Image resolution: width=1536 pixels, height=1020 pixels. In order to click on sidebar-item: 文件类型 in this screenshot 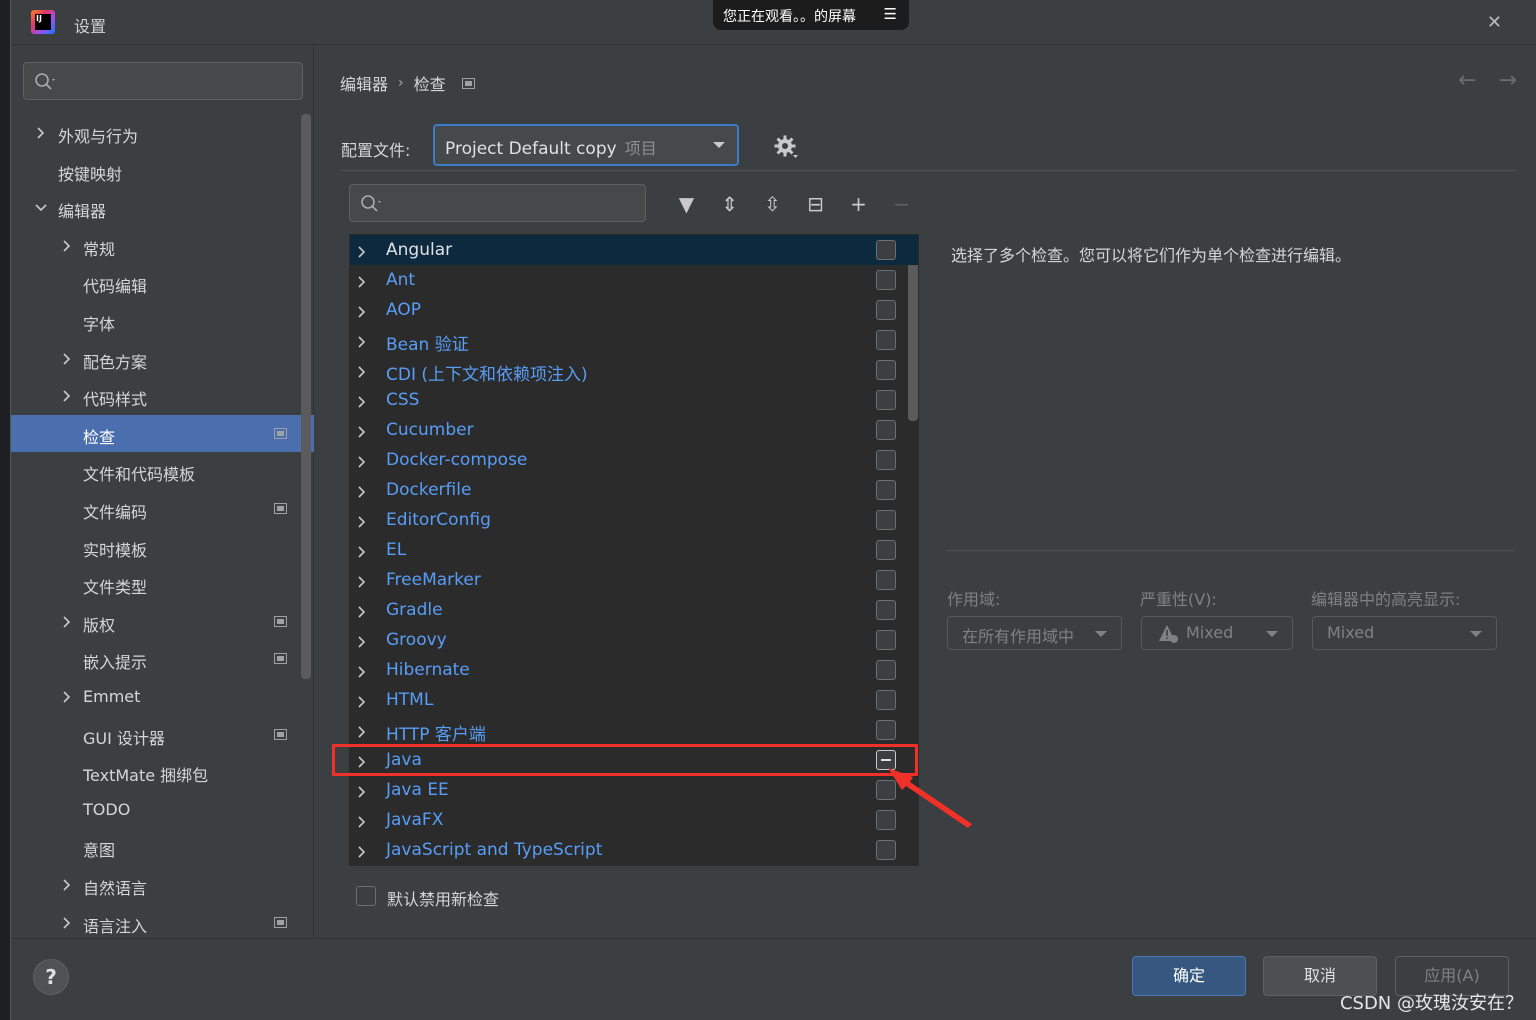, I will do `click(162, 583)`.